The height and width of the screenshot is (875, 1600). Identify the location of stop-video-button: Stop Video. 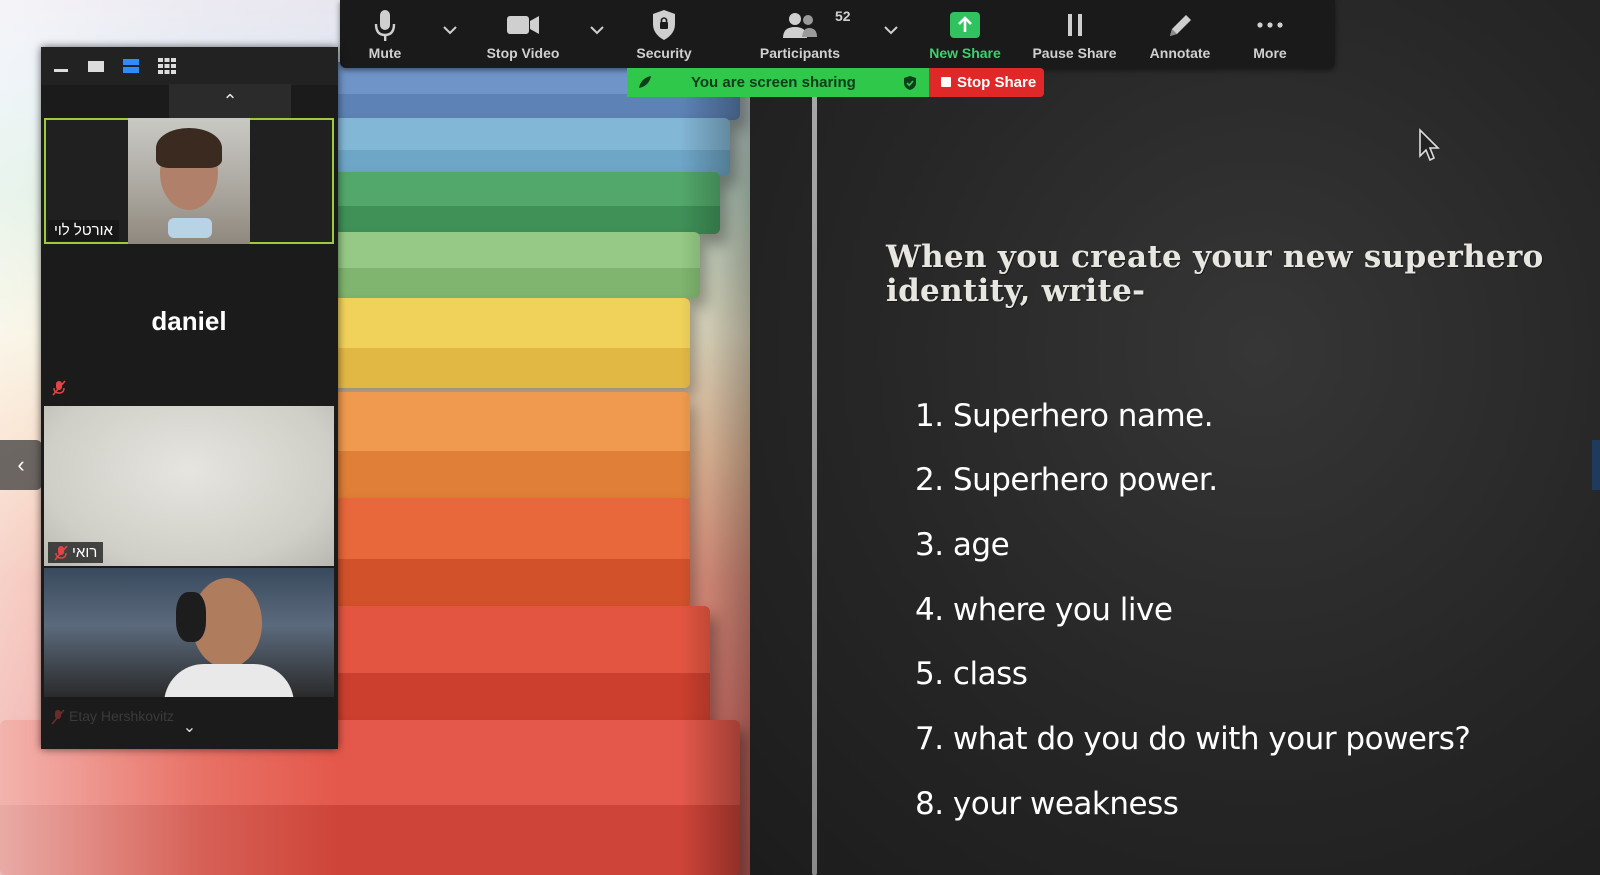
(523, 34).